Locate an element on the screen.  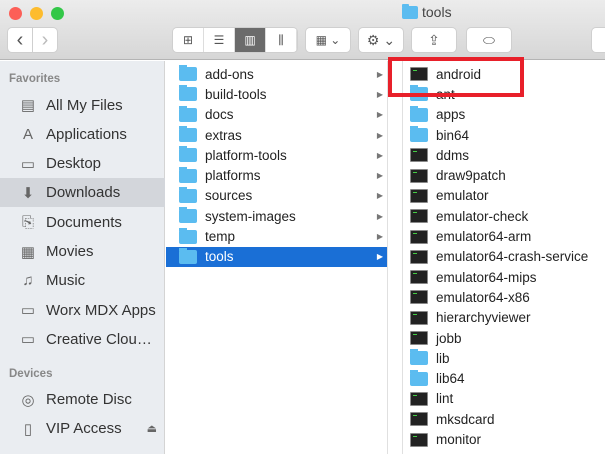
sidebar-item-documents: ⎘ Documents is located at coordinates (82, 222).